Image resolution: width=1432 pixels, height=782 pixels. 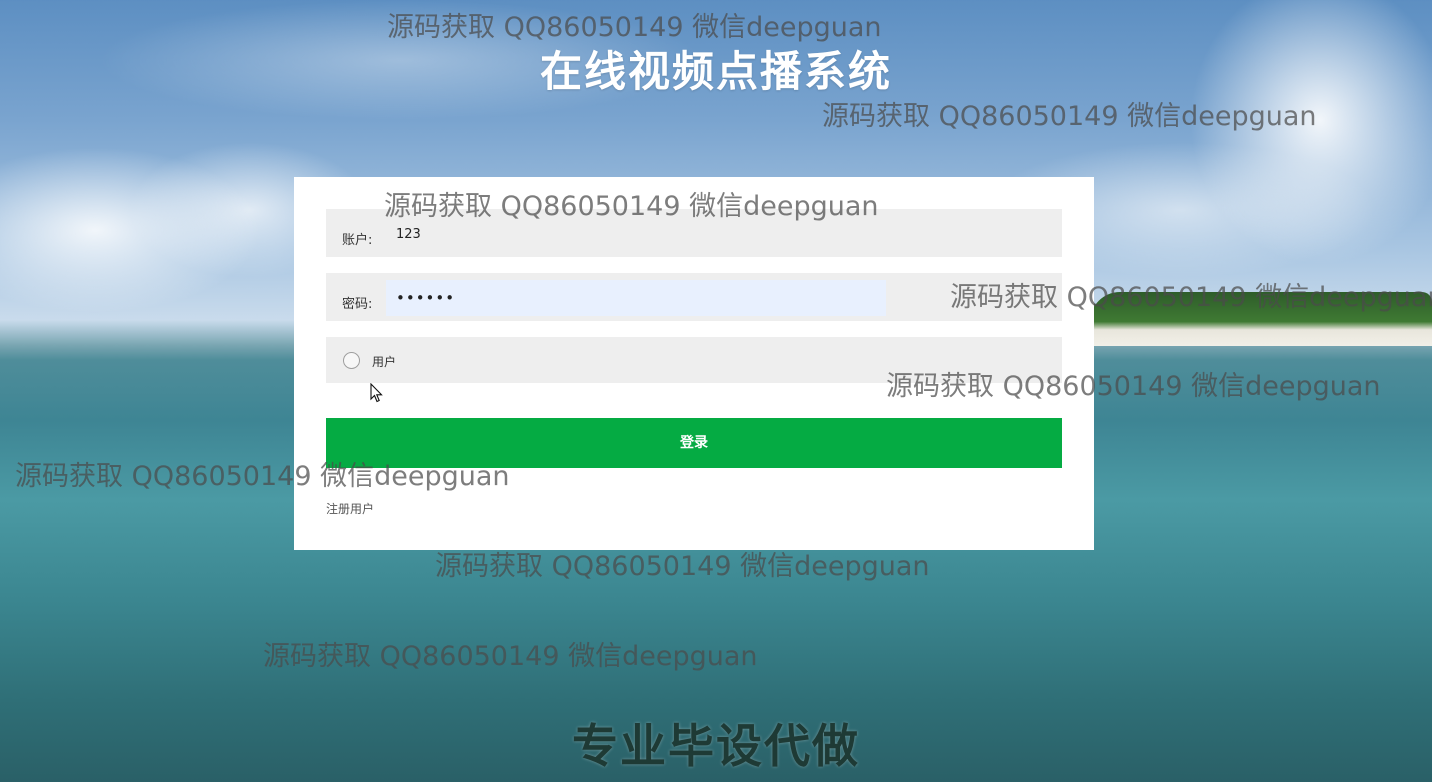 I want to click on page-title: 在线视频点播系统, so click(x=715, y=71).